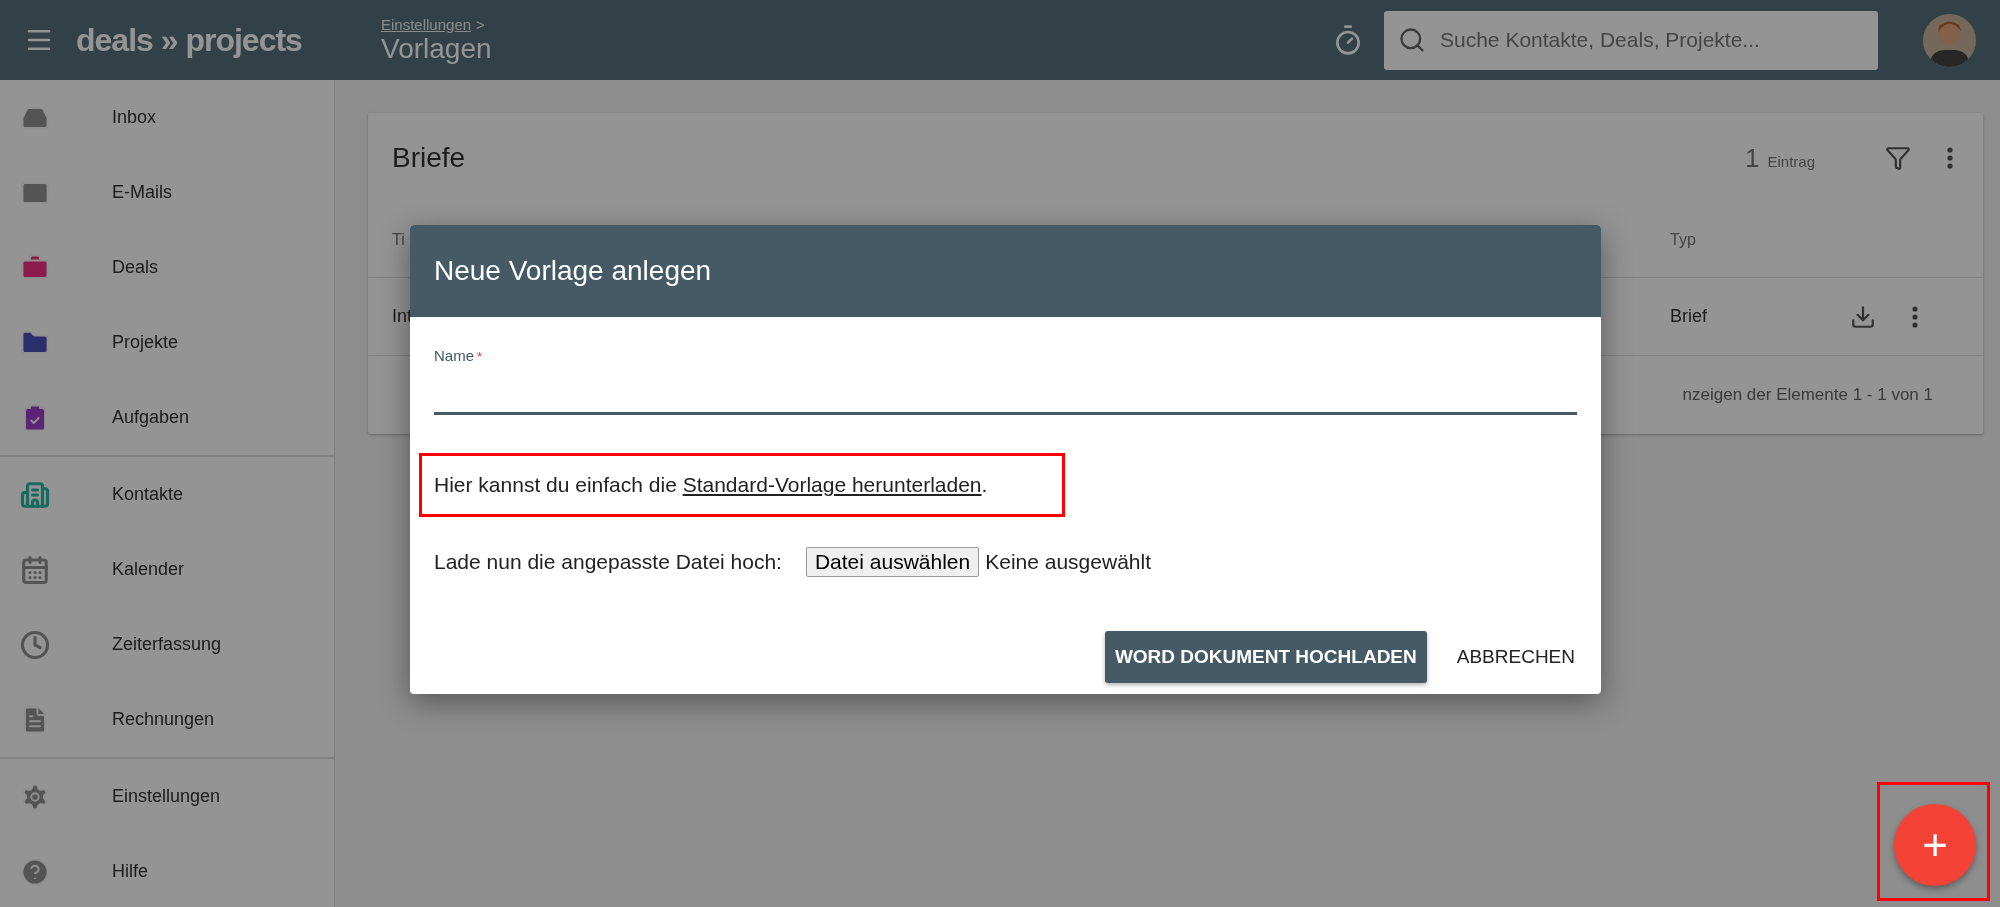  Describe the element at coordinates (1068, 562) in the screenshot. I see `file-status: Keine ausgewählt` at that location.